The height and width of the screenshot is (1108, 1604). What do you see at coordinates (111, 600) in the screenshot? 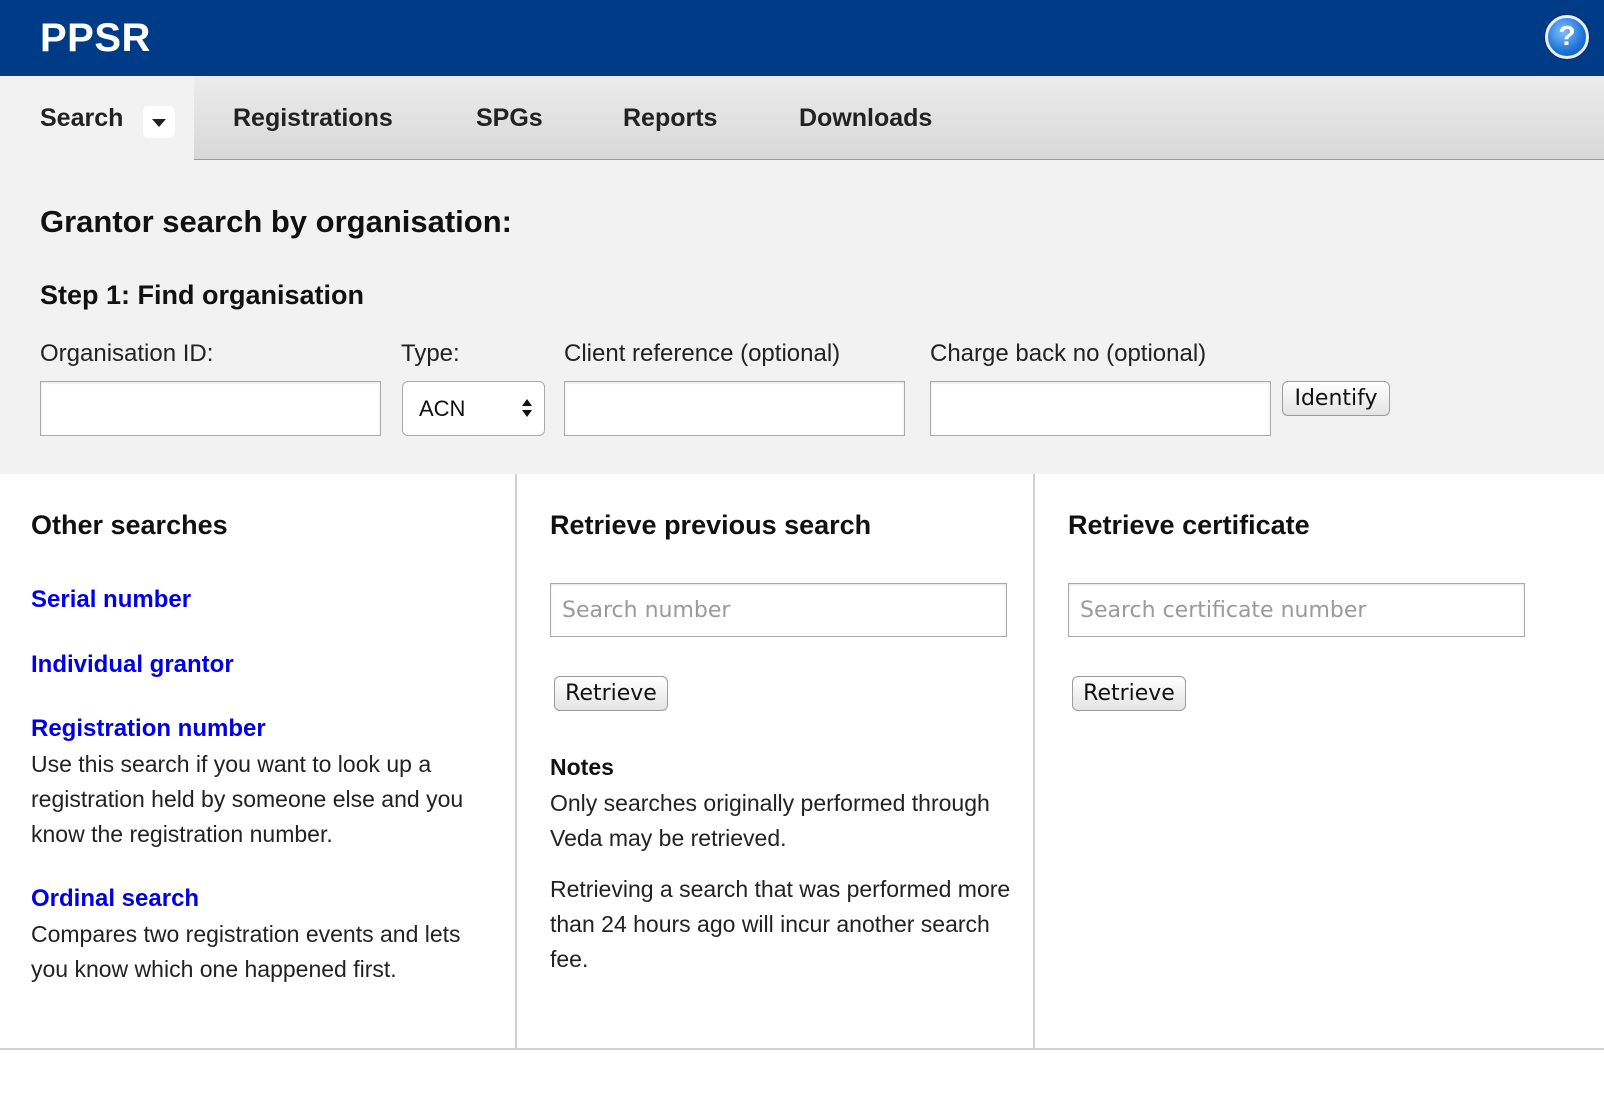
I see `serial-number-link: Serial number` at bounding box center [111, 600].